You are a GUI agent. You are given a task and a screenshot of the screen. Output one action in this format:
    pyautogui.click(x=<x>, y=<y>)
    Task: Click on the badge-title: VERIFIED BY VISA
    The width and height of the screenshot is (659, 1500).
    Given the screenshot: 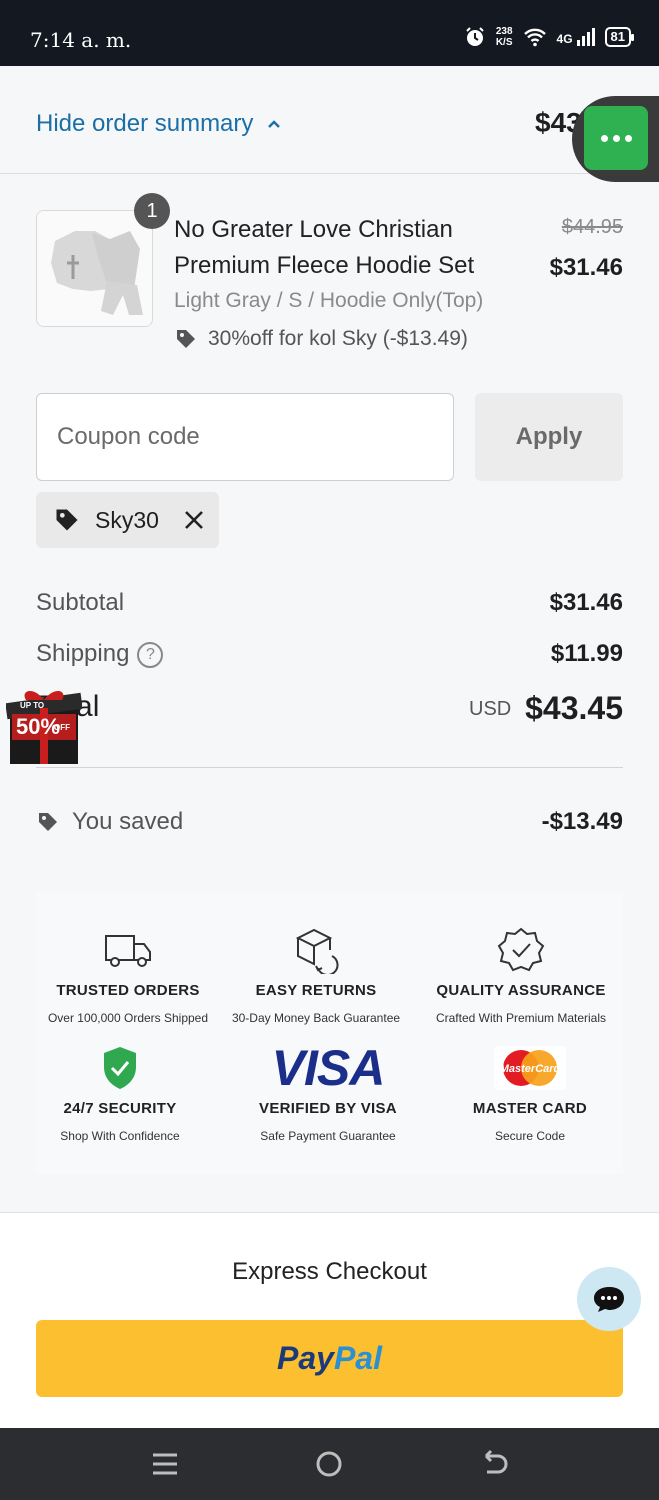 What is the action you would take?
    pyautogui.click(x=328, y=1108)
    